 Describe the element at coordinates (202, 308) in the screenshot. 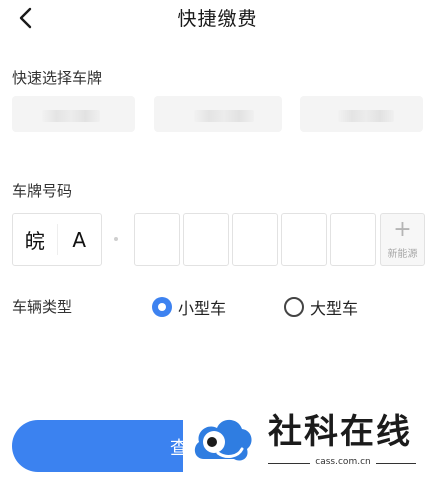

I see `radio-small-car-label: 小型车` at that location.